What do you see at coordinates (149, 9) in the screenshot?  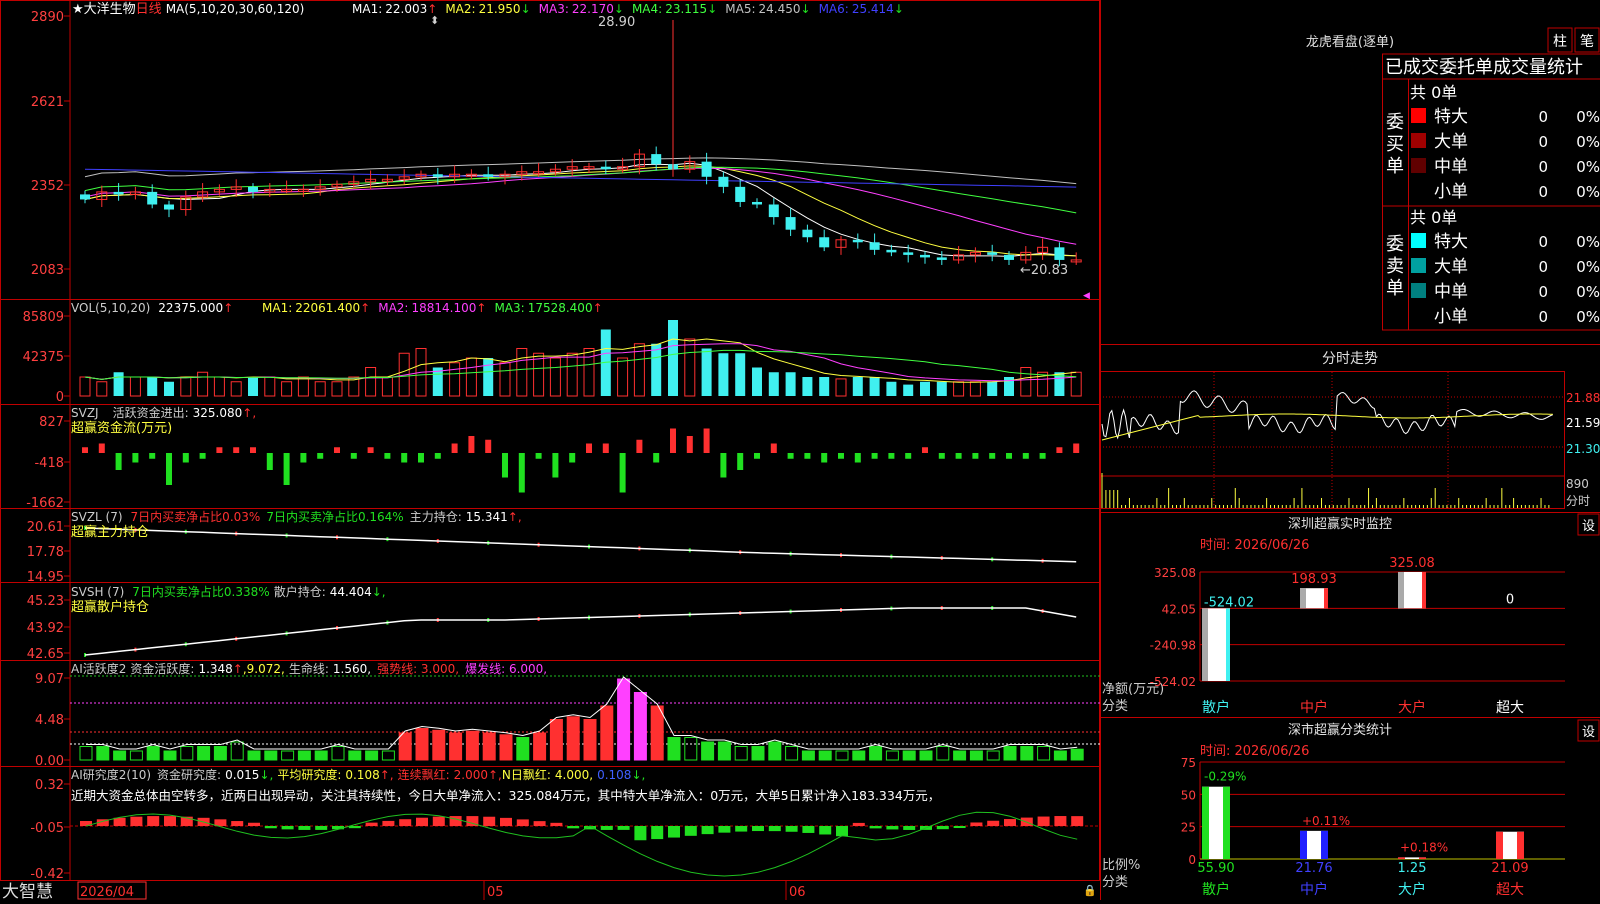 I see `period-label: 日线` at bounding box center [149, 9].